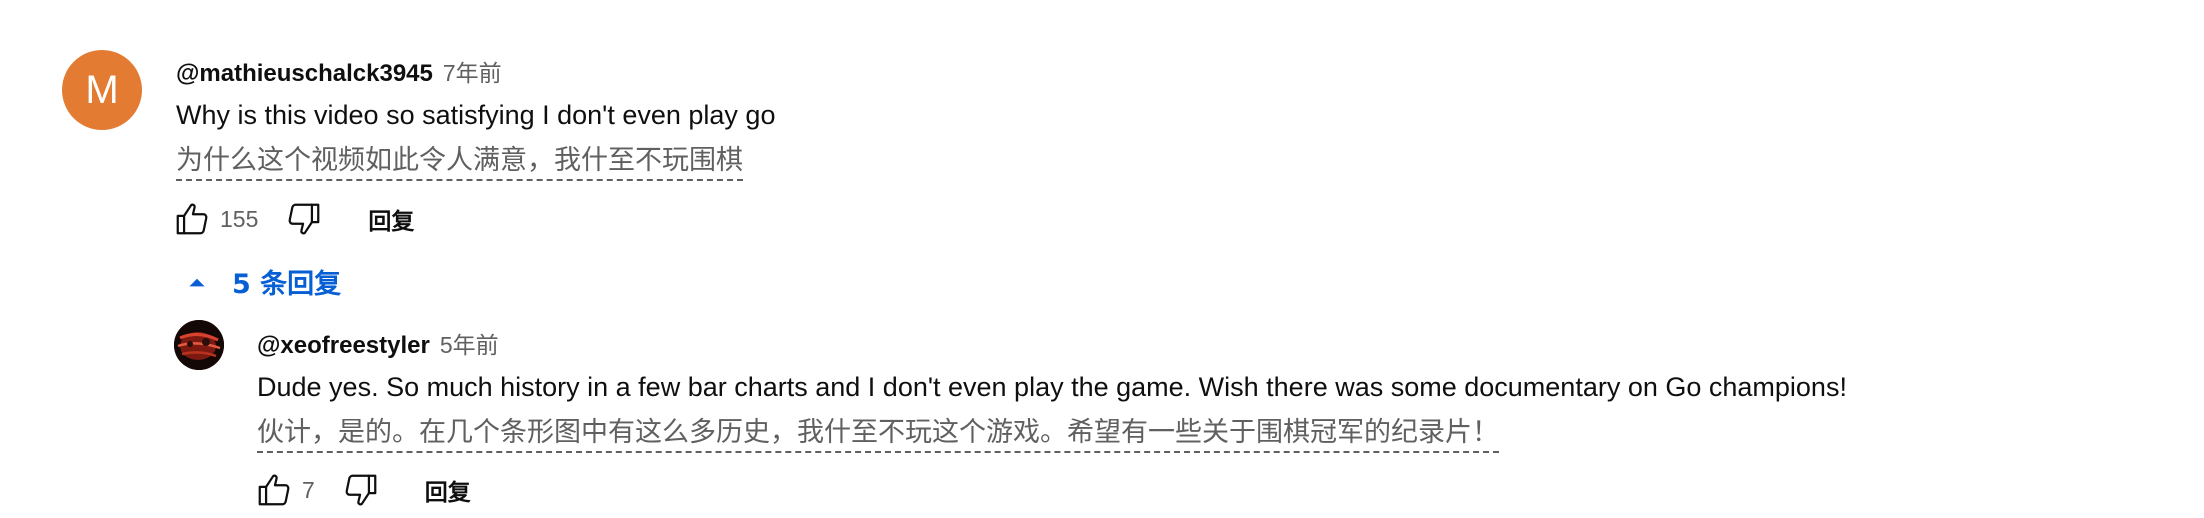 This screenshot has width=2204, height=518. I want to click on comment-header: @mathieuschalck3945 7年前, so click(339, 71).